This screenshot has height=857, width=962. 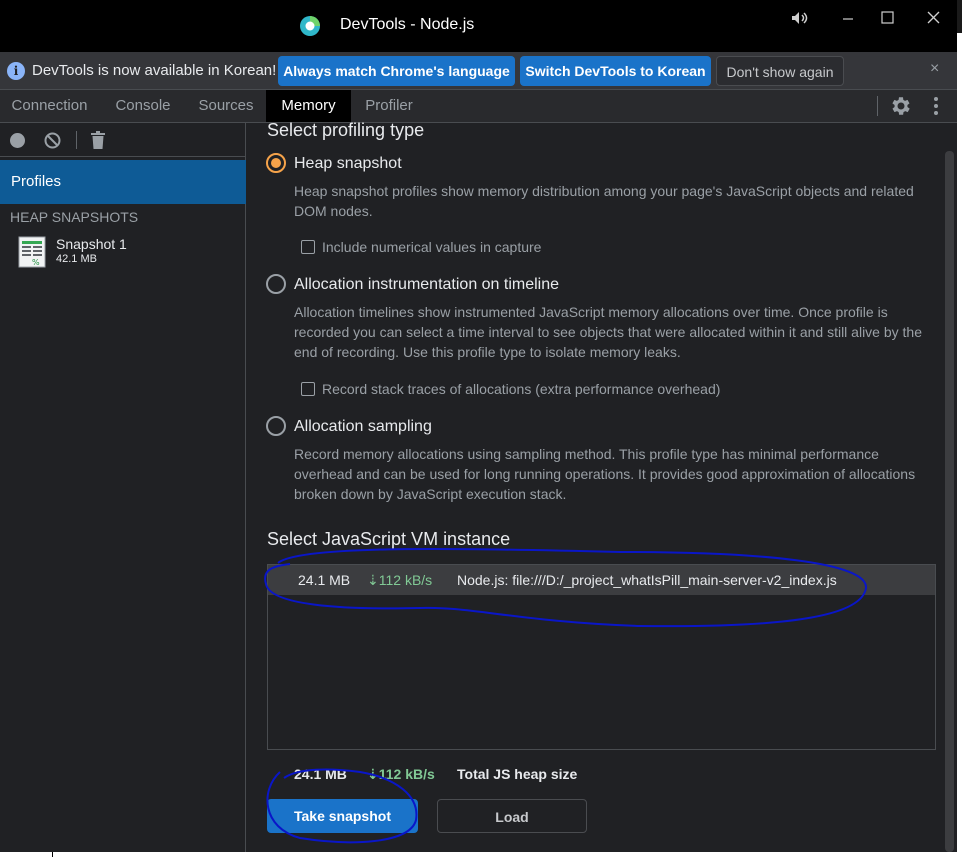 I want to click on profiling-type-heading: Select profiling type, so click(x=346, y=130).